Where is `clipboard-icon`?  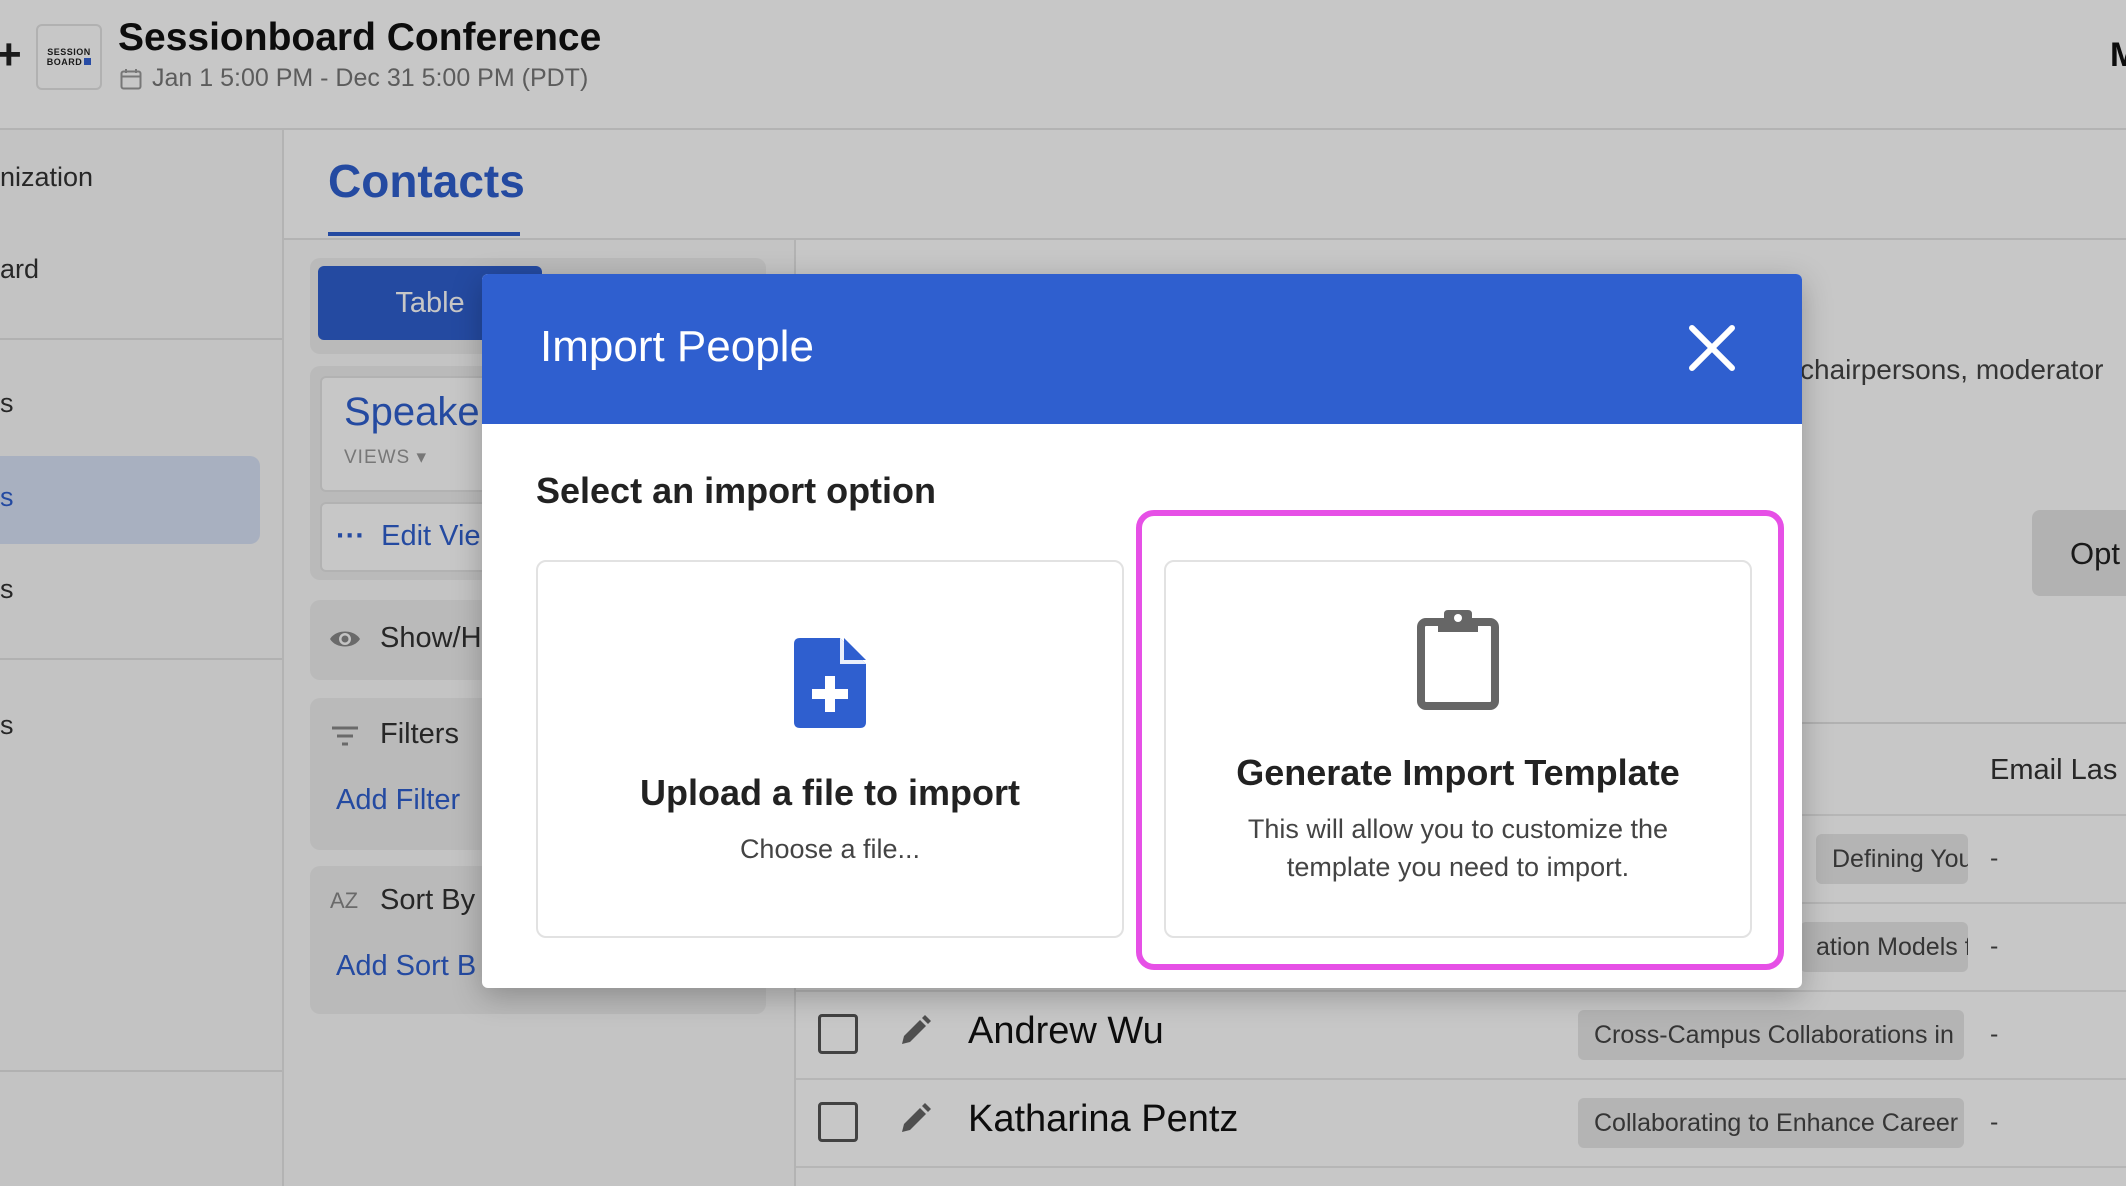
clipboard-icon is located at coordinates (1458, 660).